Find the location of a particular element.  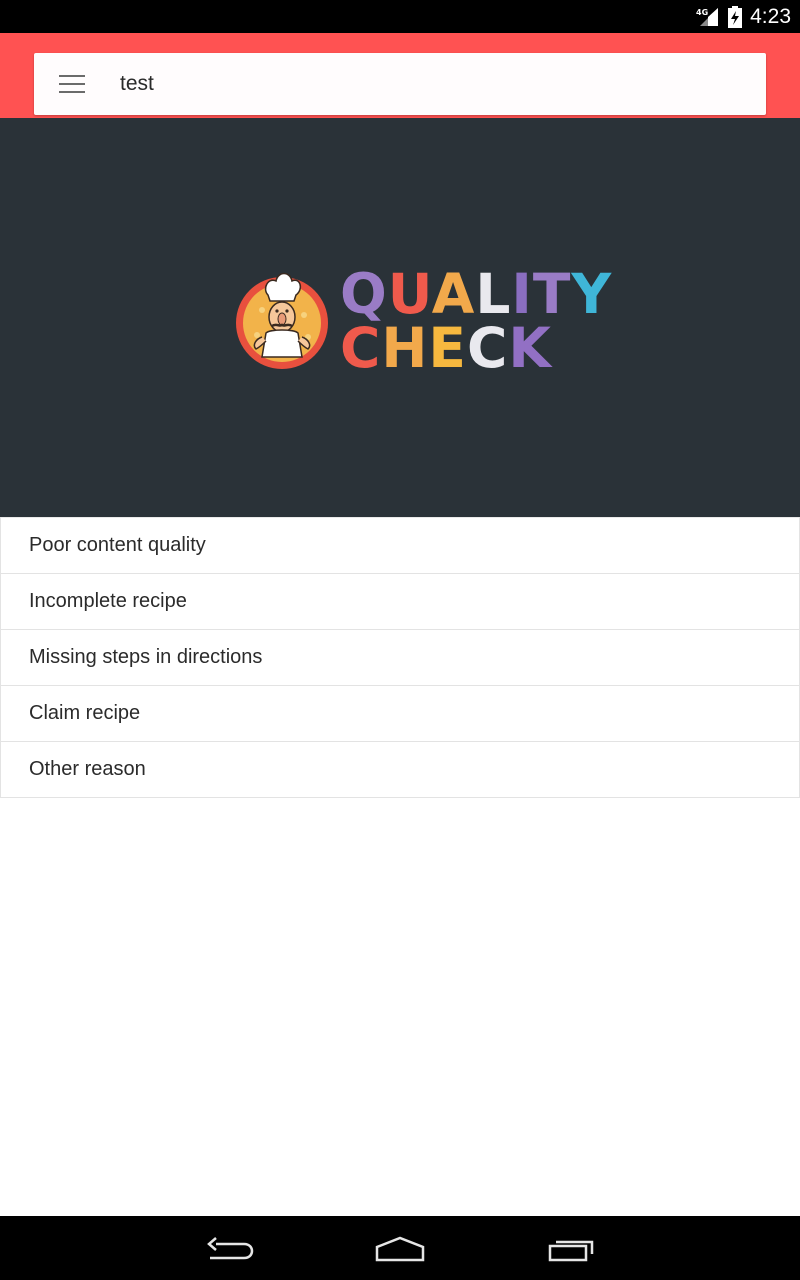

search-box: test is located at coordinates (400, 84).